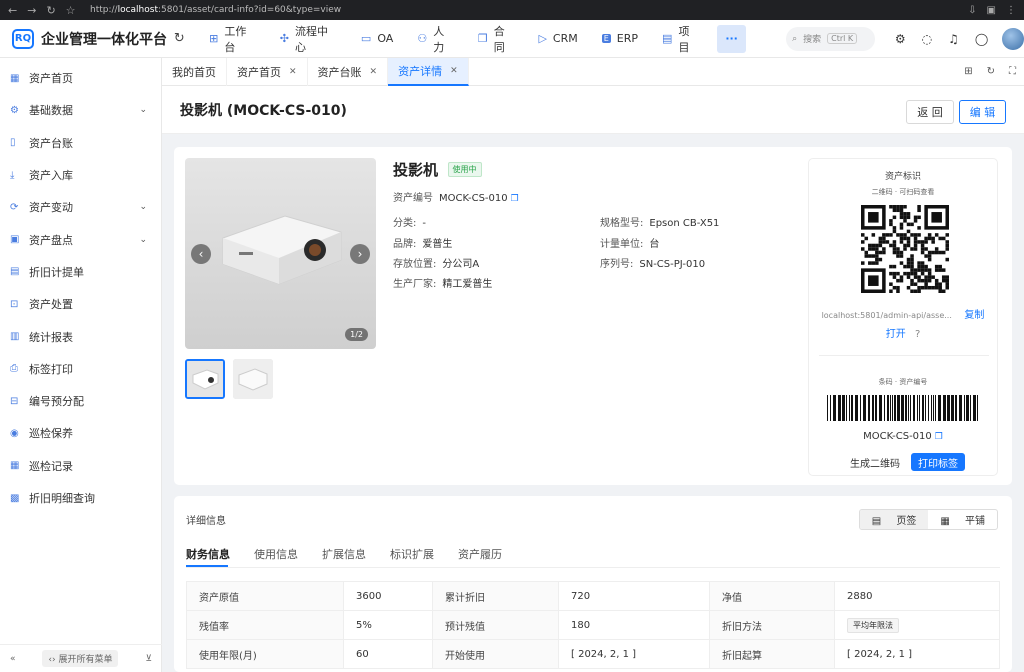  What do you see at coordinates (80, 272) in the screenshot?
I see `sidebar-item-depreciation: ▤ 折旧计提单` at bounding box center [80, 272].